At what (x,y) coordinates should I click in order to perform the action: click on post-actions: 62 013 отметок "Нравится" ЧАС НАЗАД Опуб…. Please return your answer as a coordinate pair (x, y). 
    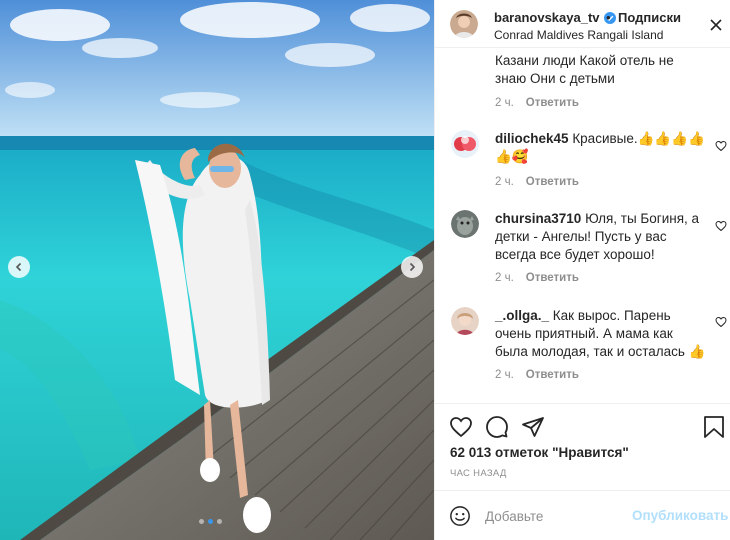
    Looking at the image, I should click on (582, 471).